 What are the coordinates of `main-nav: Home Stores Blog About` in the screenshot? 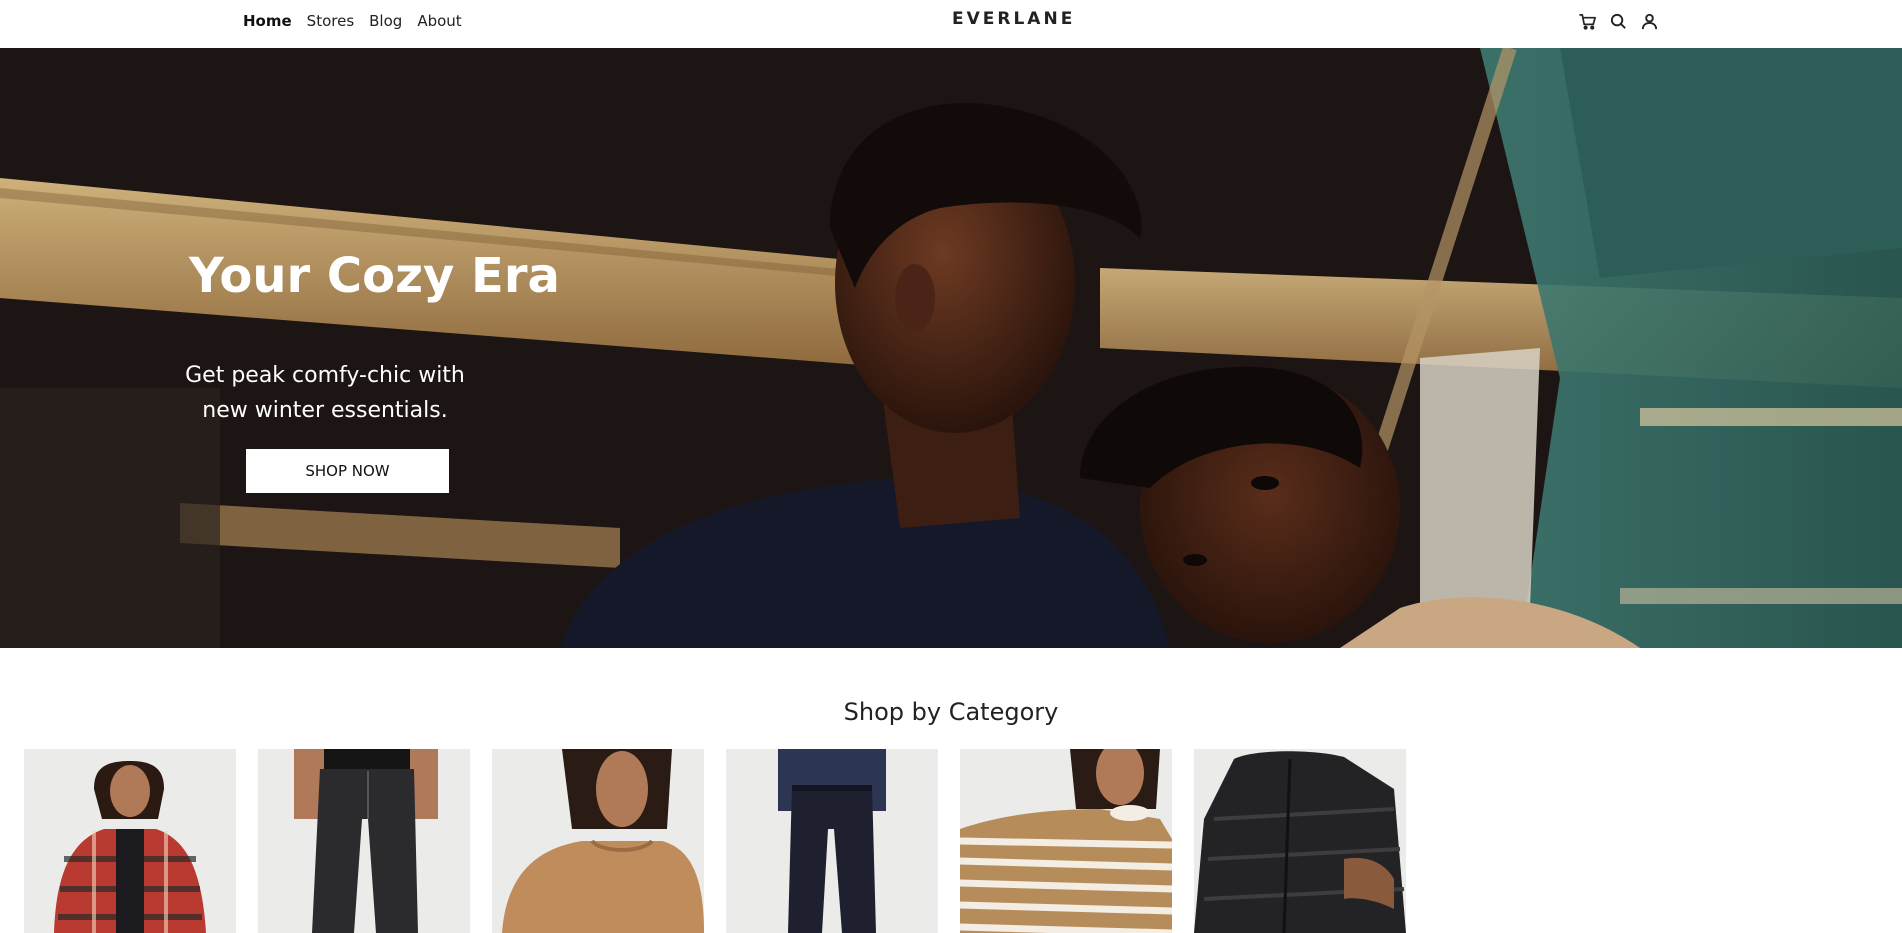 It's located at (352, 21).